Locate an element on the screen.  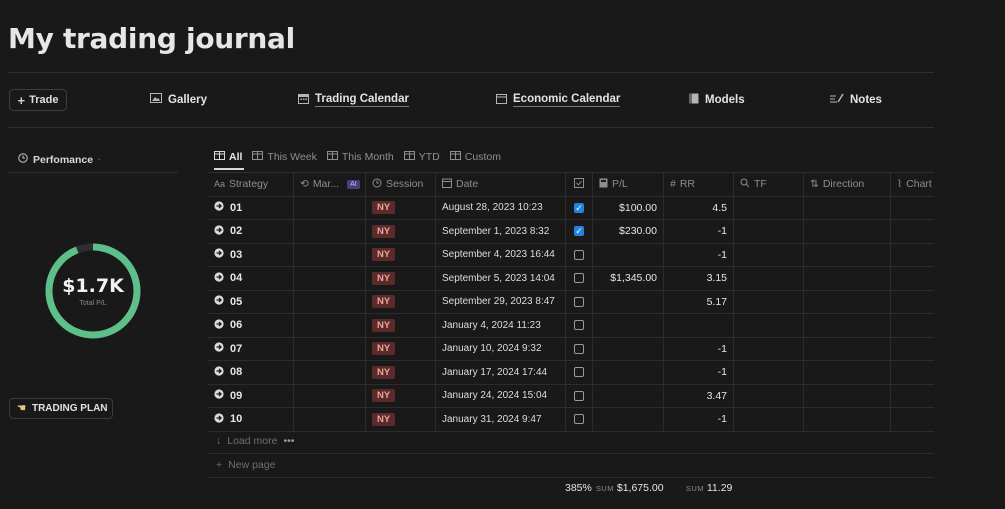
column-header-session: Session is located at coordinates (401, 184).